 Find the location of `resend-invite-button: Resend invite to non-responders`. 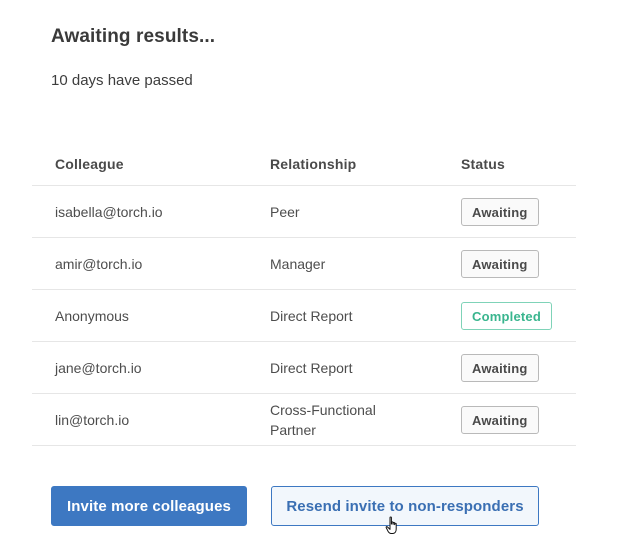

resend-invite-button: Resend invite to non-responders is located at coordinates (405, 506).